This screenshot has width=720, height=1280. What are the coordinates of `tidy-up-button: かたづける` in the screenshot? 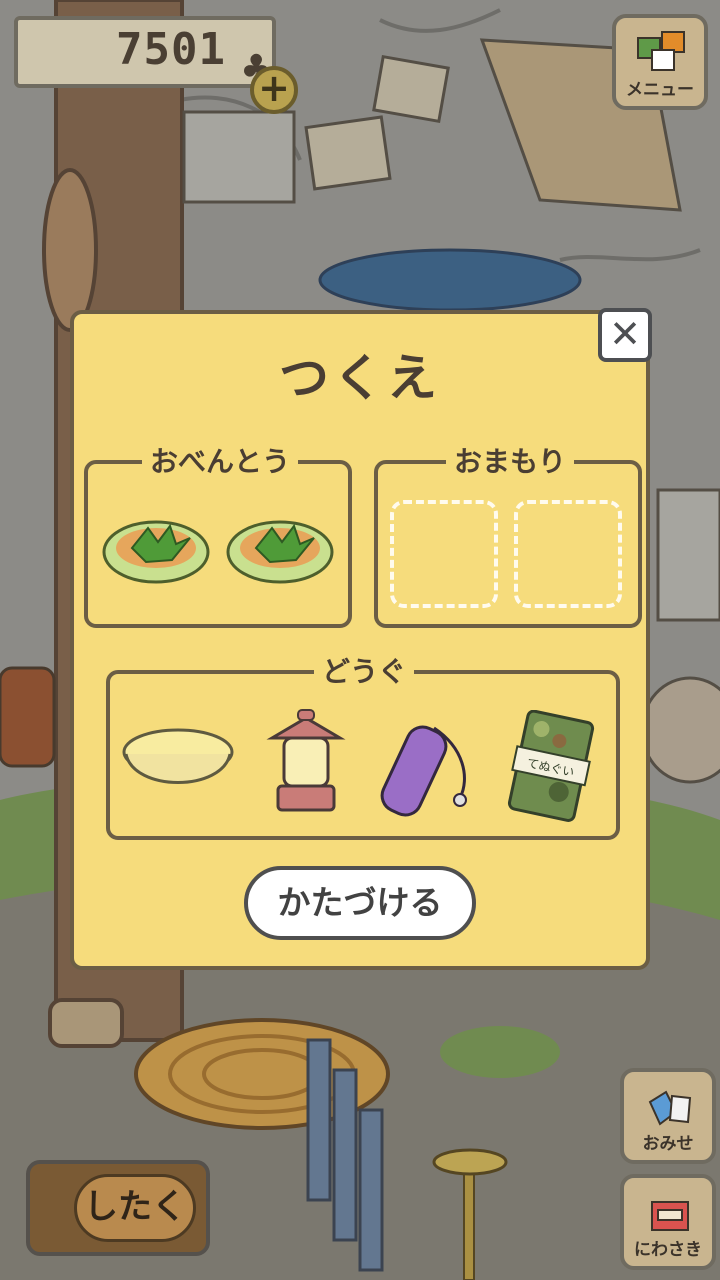 It's located at (360, 903).